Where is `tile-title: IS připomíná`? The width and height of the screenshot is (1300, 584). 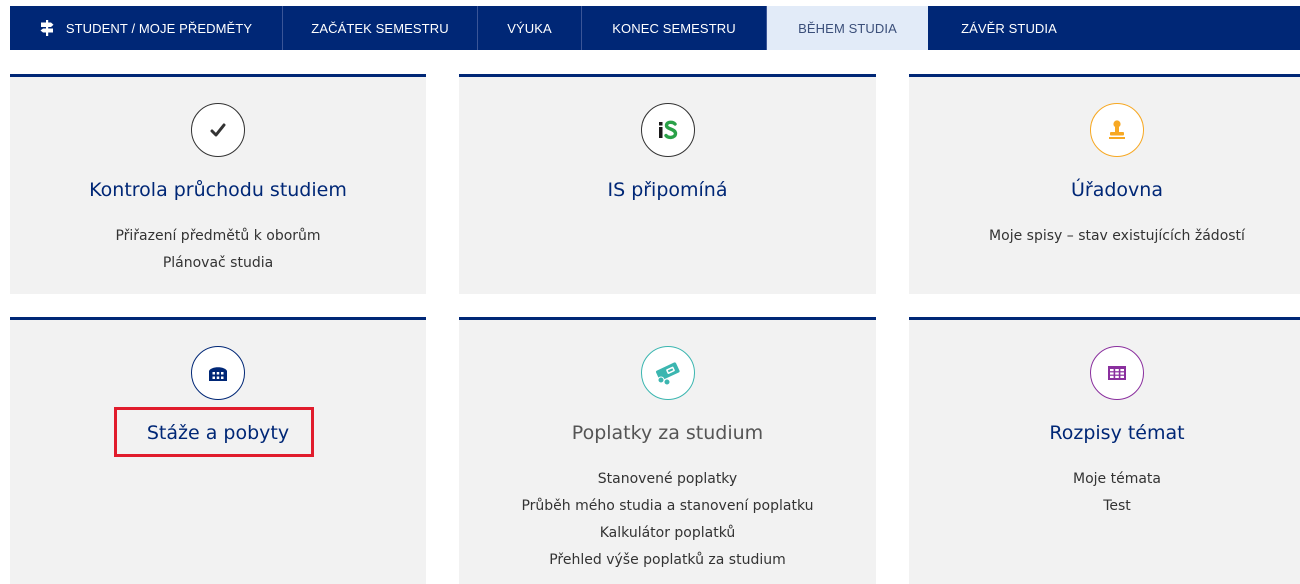 tile-title: IS připomíná is located at coordinates (667, 190).